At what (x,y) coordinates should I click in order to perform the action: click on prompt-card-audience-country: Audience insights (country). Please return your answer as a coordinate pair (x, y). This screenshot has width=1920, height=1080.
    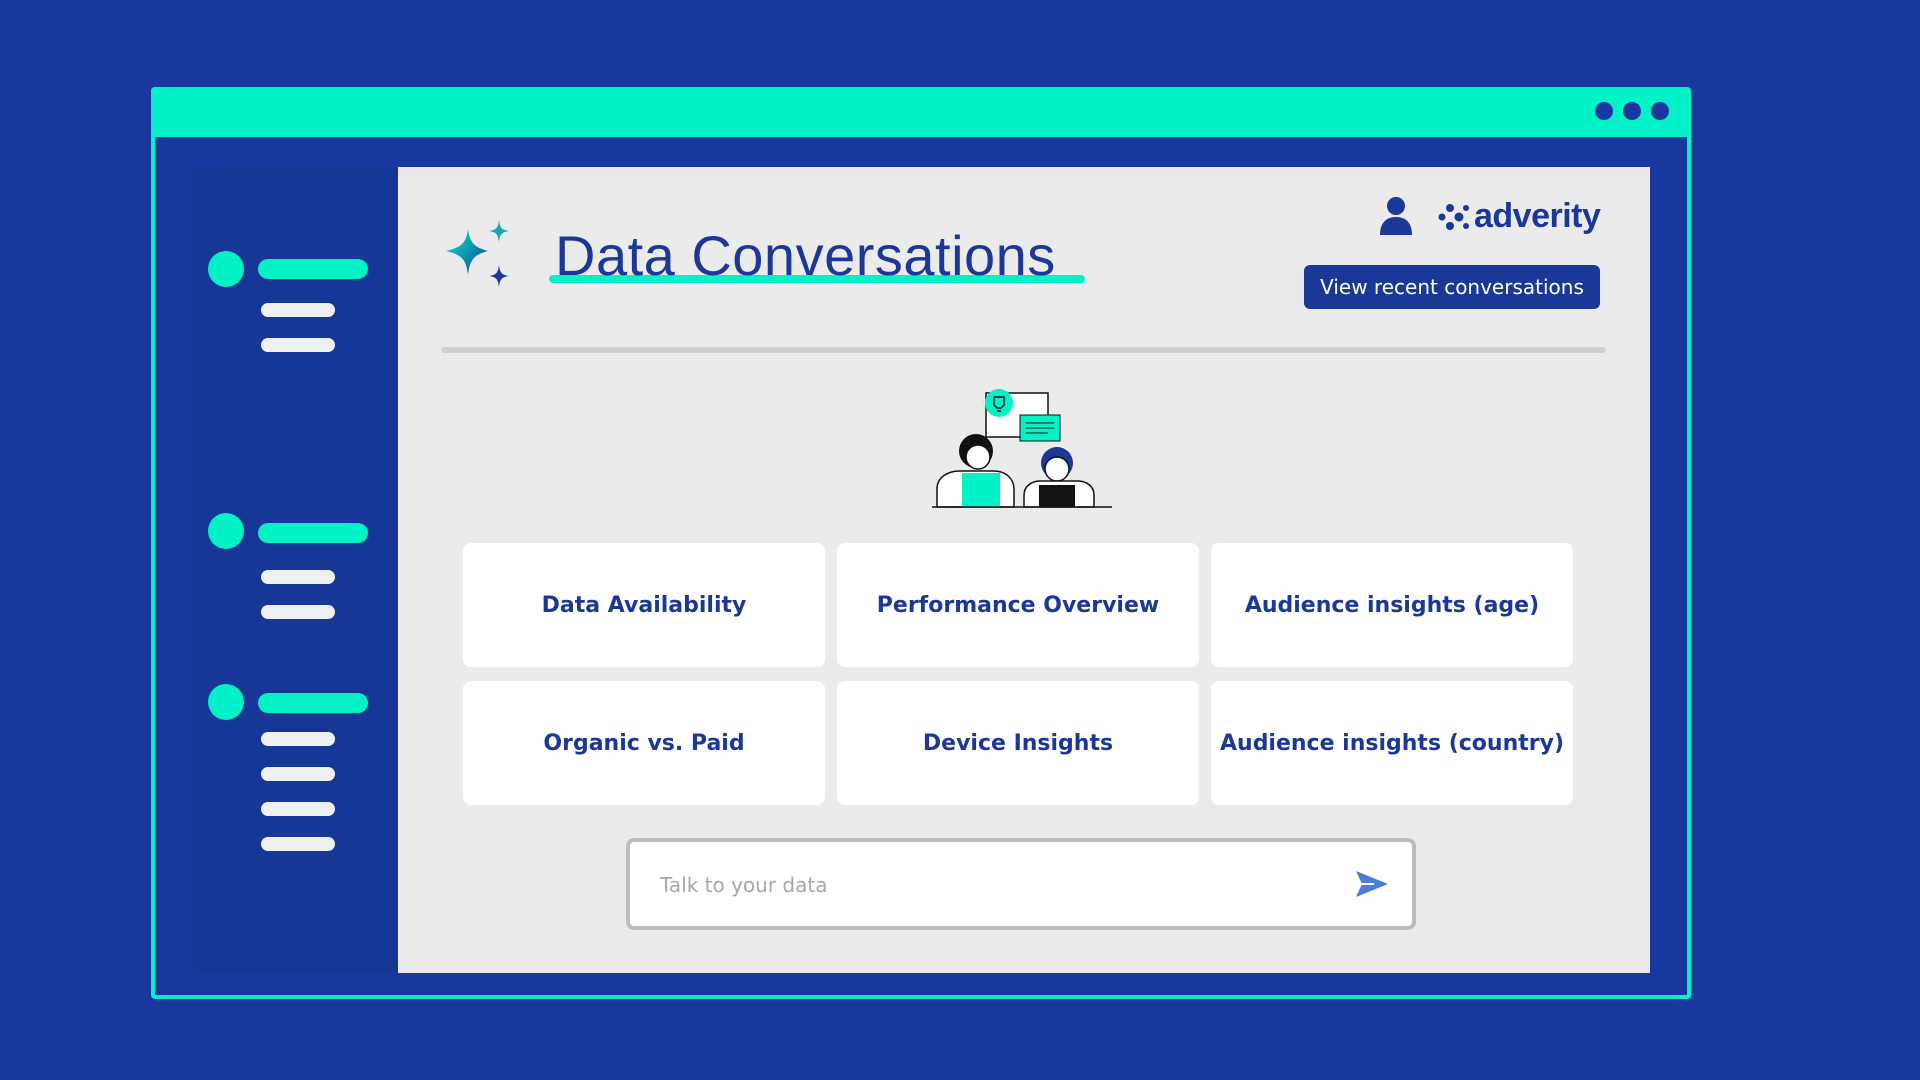
    Looking at the image, I should click on (1392, 743).